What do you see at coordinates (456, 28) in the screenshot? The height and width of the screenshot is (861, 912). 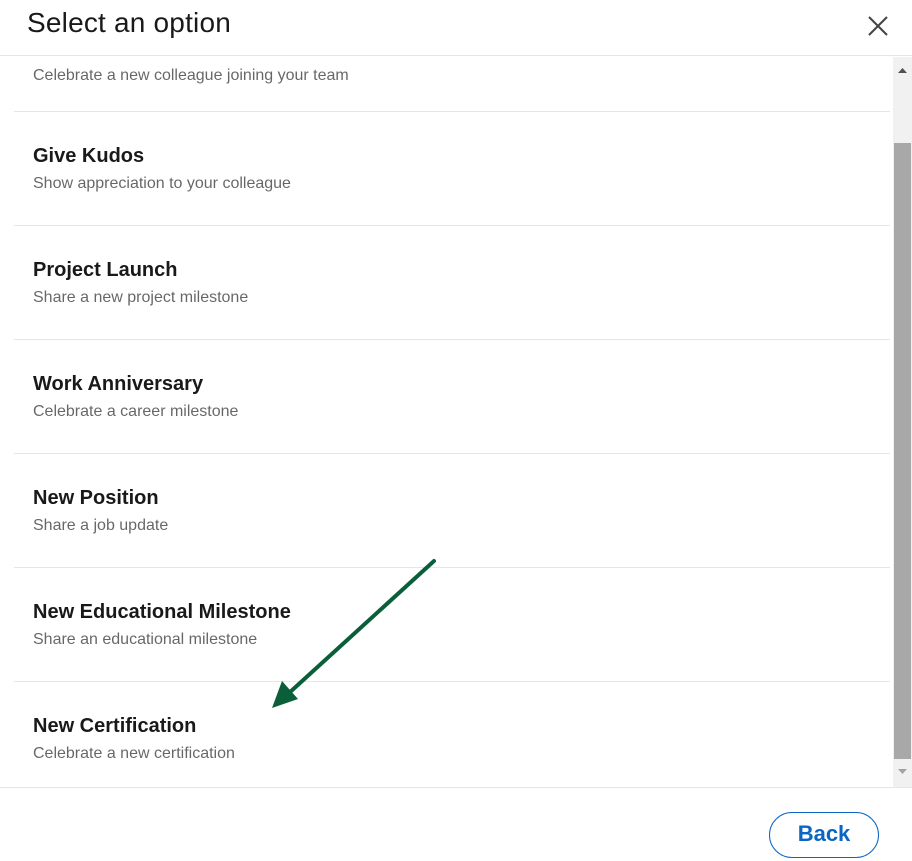 I see `dialog-header: Select an option` at bounding box center [456, 28].